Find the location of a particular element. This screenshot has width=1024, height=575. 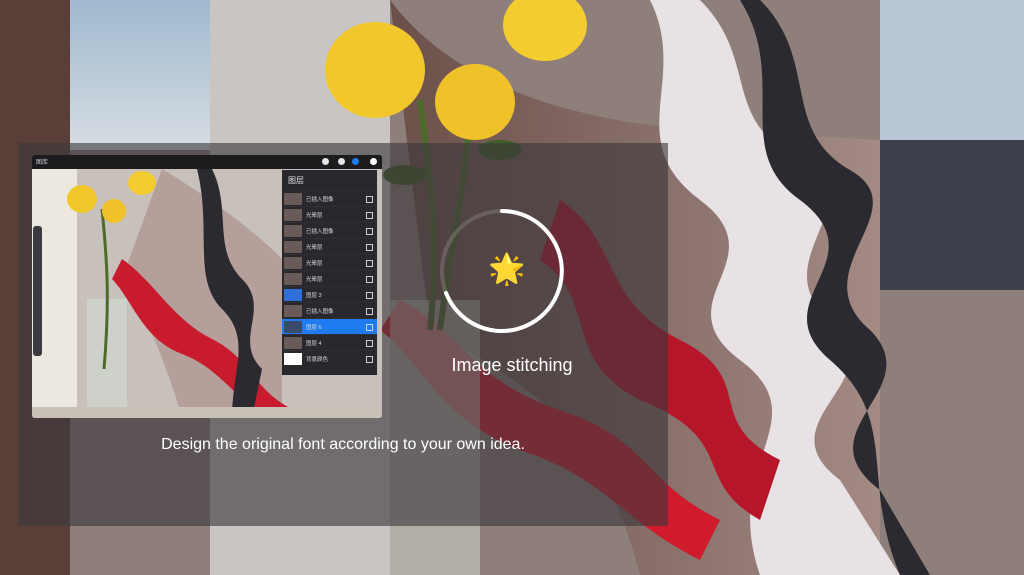

loading-status-text: Image stitching is located at coordinates (512, 365).